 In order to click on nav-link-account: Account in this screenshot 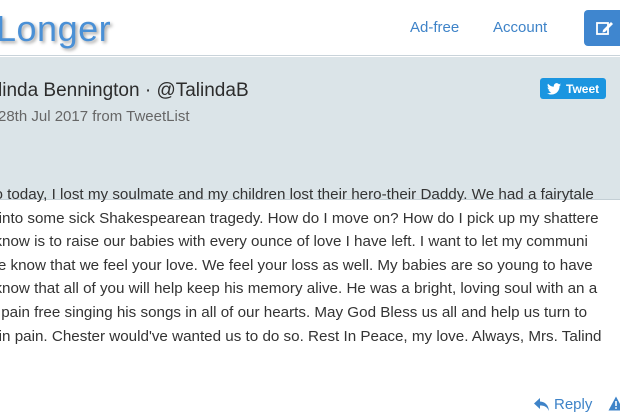, I will do `click(520, 27)`.